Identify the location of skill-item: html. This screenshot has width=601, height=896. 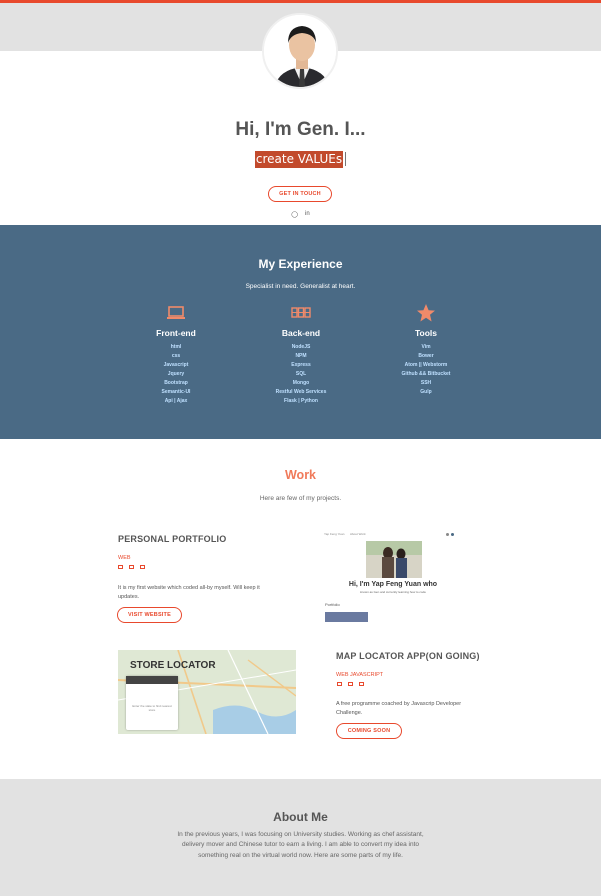
(176, 347).